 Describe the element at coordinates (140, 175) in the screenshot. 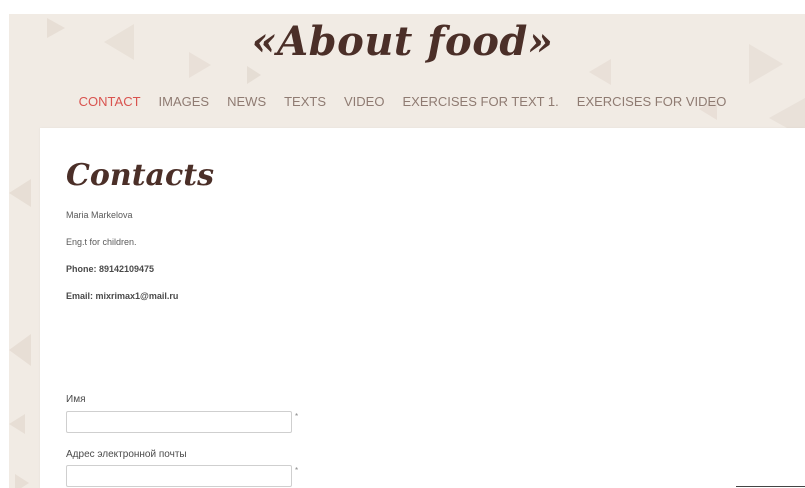

I see `page-title: Contacts` at that location.